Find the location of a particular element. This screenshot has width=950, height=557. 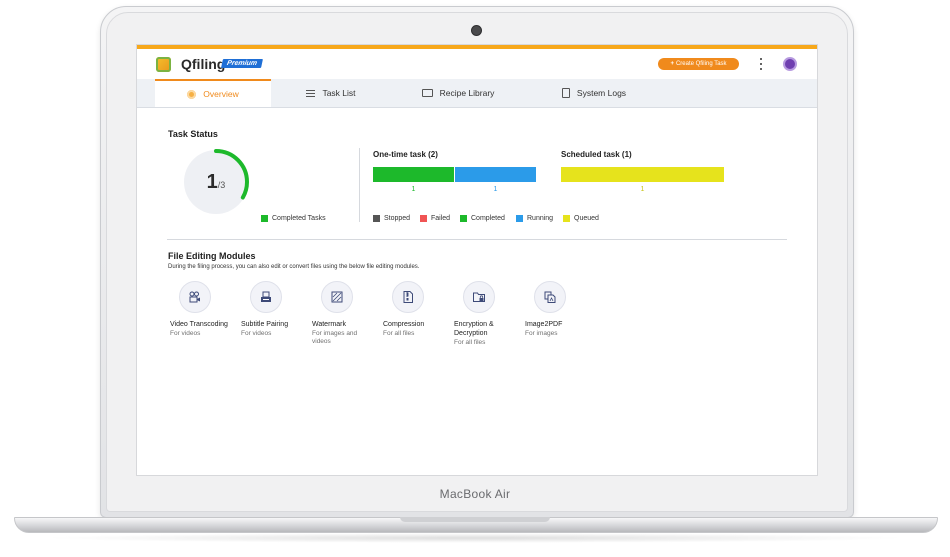

app-name: Qfiling is located at coordinates (203, 64).